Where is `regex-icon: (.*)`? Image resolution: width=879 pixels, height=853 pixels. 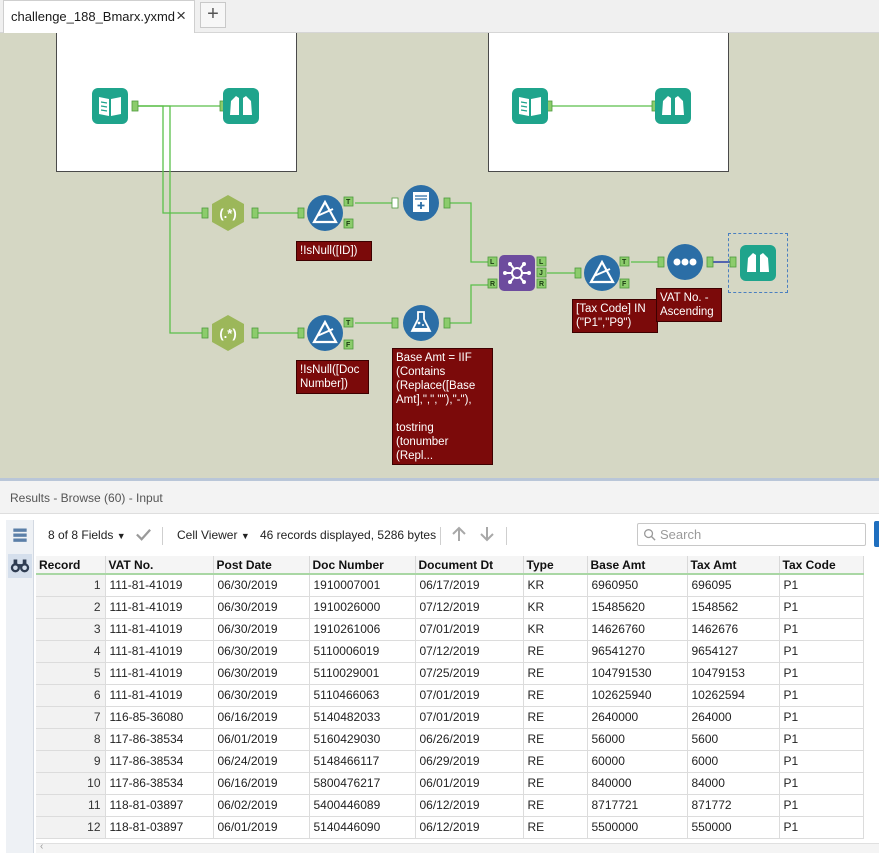
regex-icon: (.*) is located at coordinates (228, 333).